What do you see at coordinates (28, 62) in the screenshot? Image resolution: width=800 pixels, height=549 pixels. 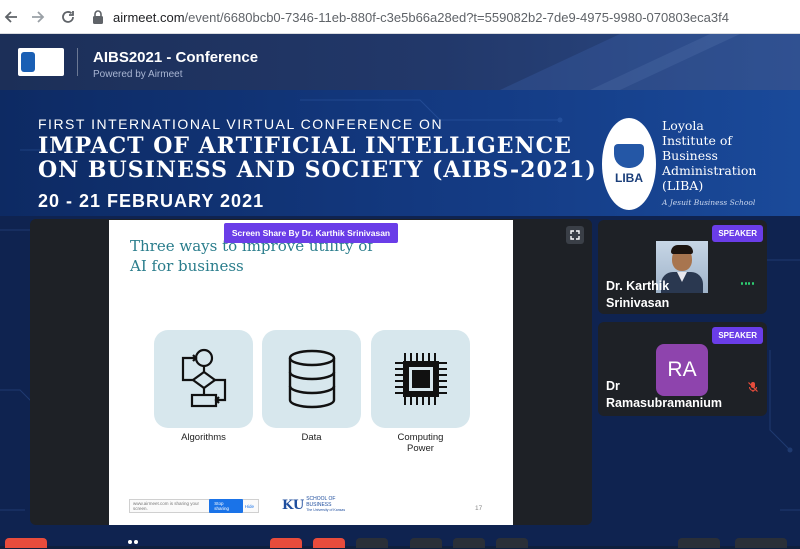 I see `liba-seal-icon` at bounding box center [28, 62].